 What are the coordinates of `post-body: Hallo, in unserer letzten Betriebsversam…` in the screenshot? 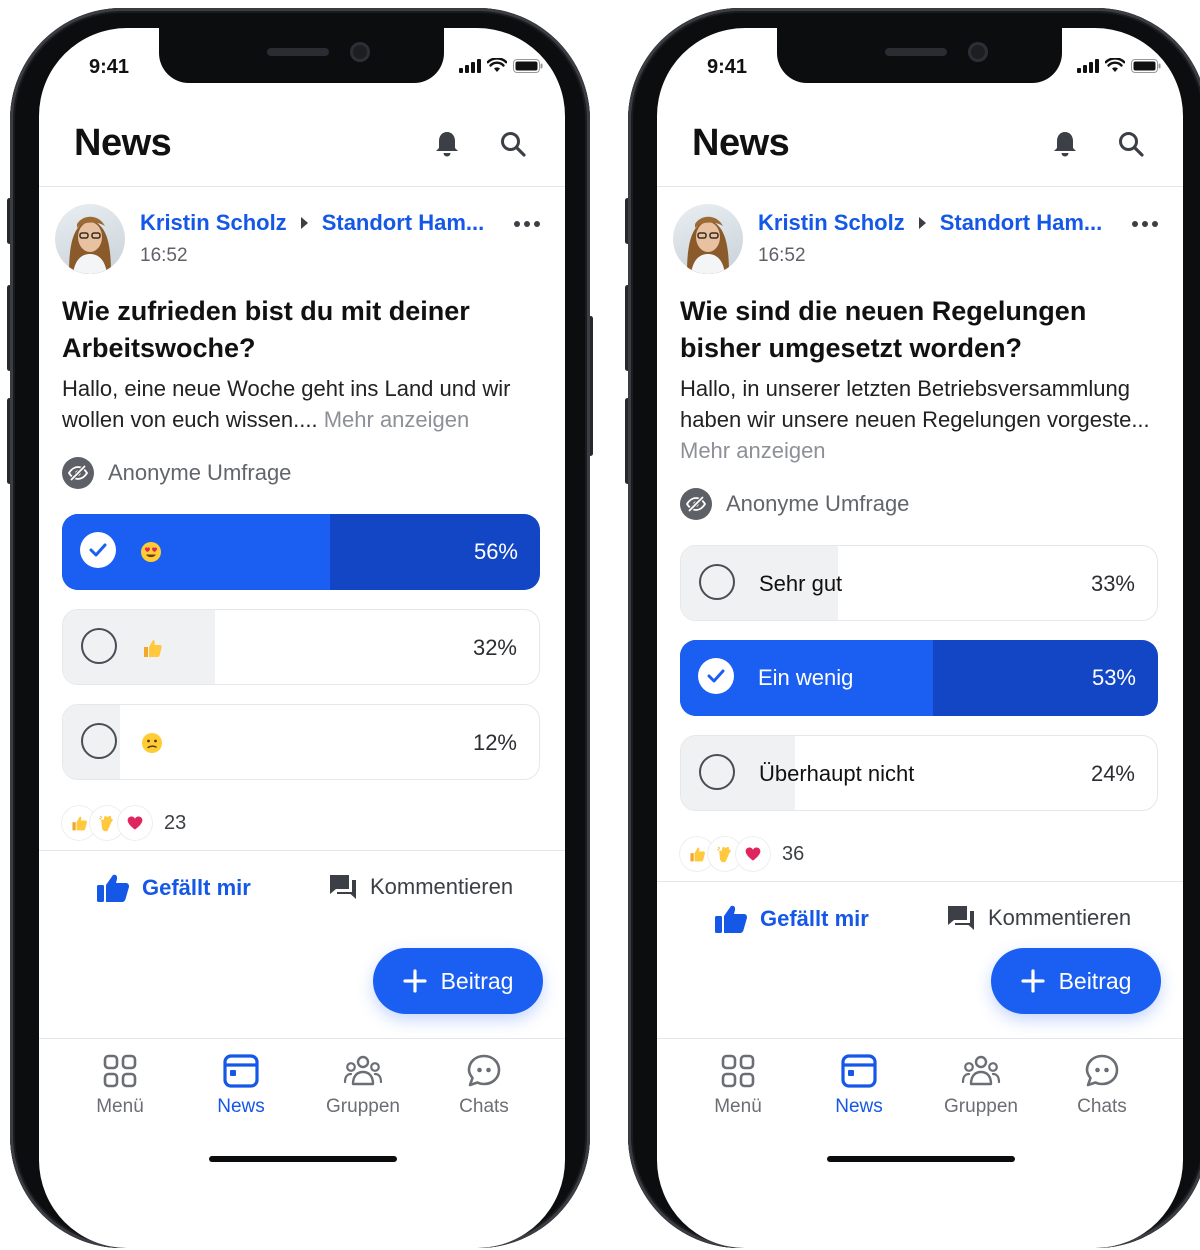 It's located at (925, 419).